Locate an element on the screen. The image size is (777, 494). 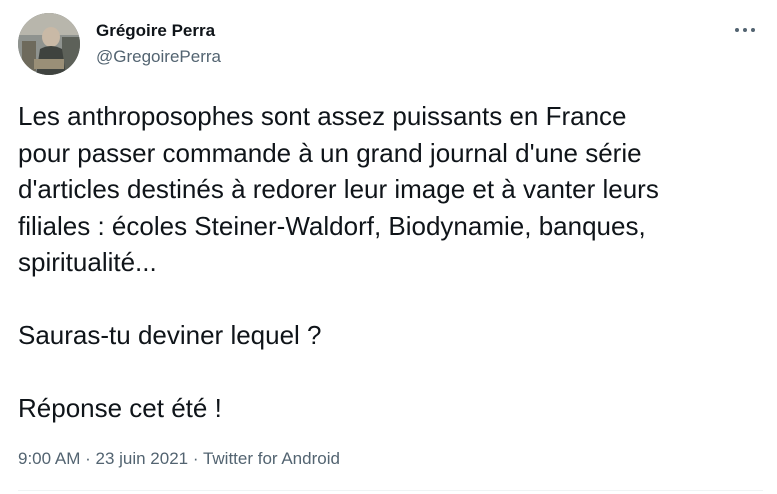
author-name: Grégoire Perra is located at coordinates (155, 31).